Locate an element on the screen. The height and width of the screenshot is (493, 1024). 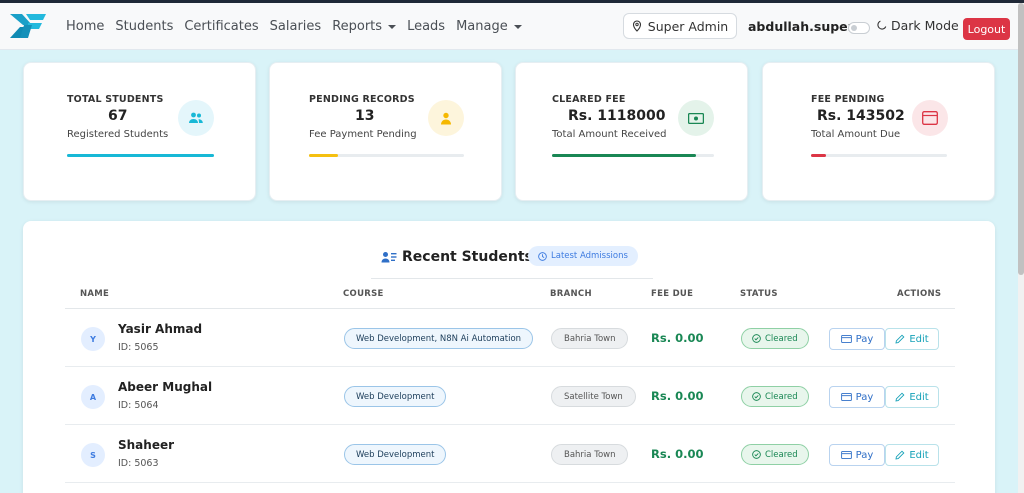
stat-card-total-students: TOTAL STUDENTS 67 Registered Students is located at coordinates (139, 131).